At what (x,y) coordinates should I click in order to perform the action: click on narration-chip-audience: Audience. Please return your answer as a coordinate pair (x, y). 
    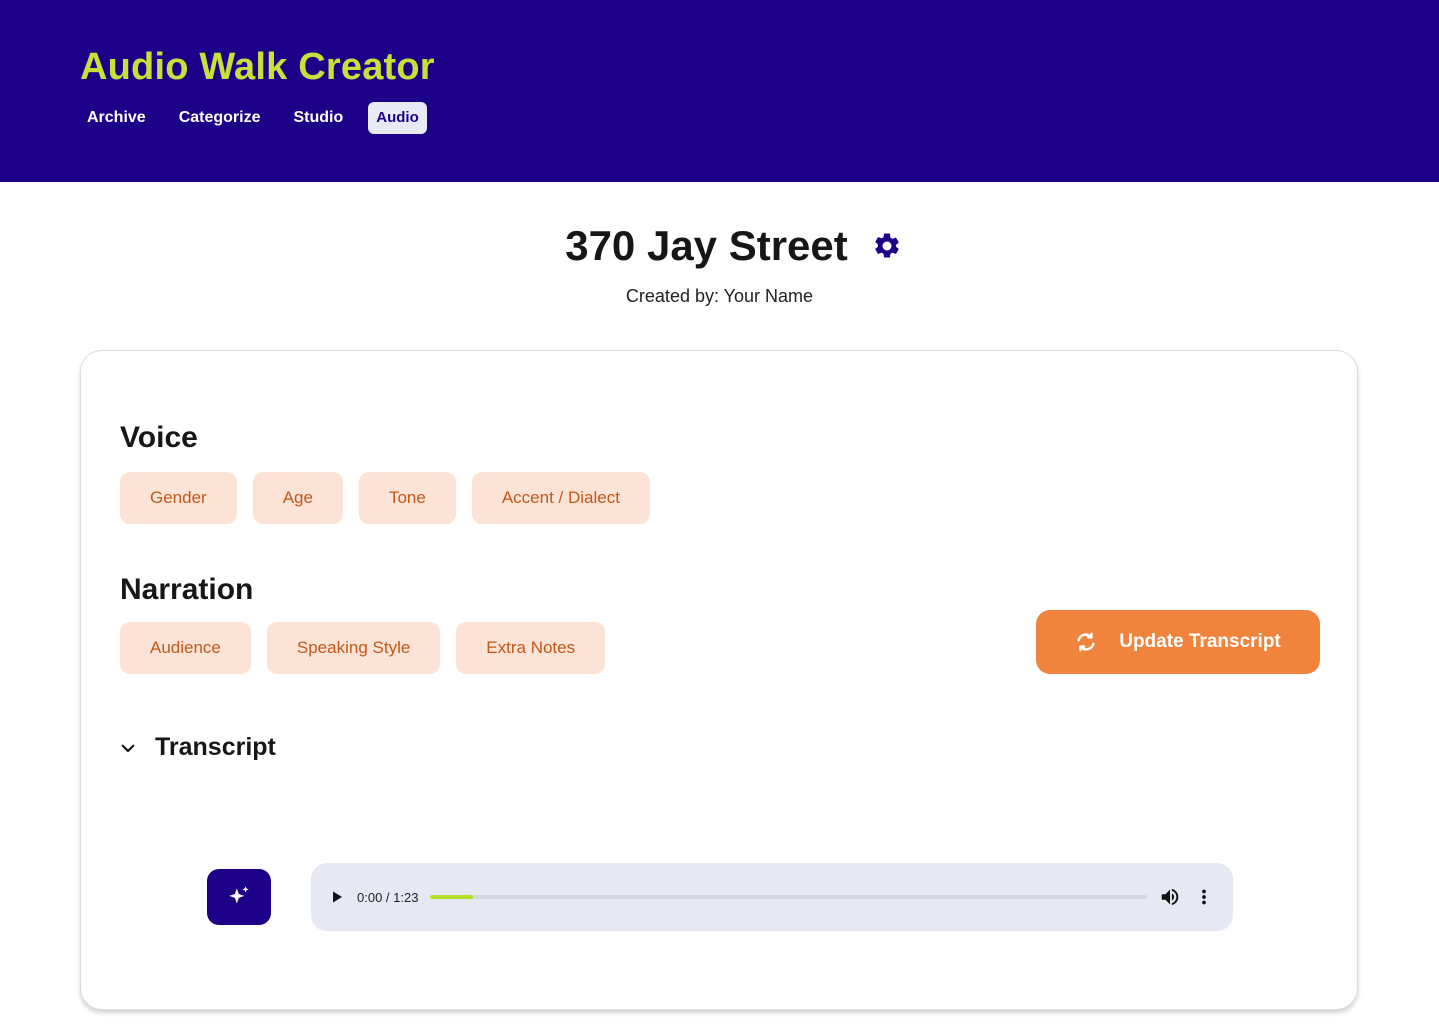
    Looking at the image, I should click on (185, 648).